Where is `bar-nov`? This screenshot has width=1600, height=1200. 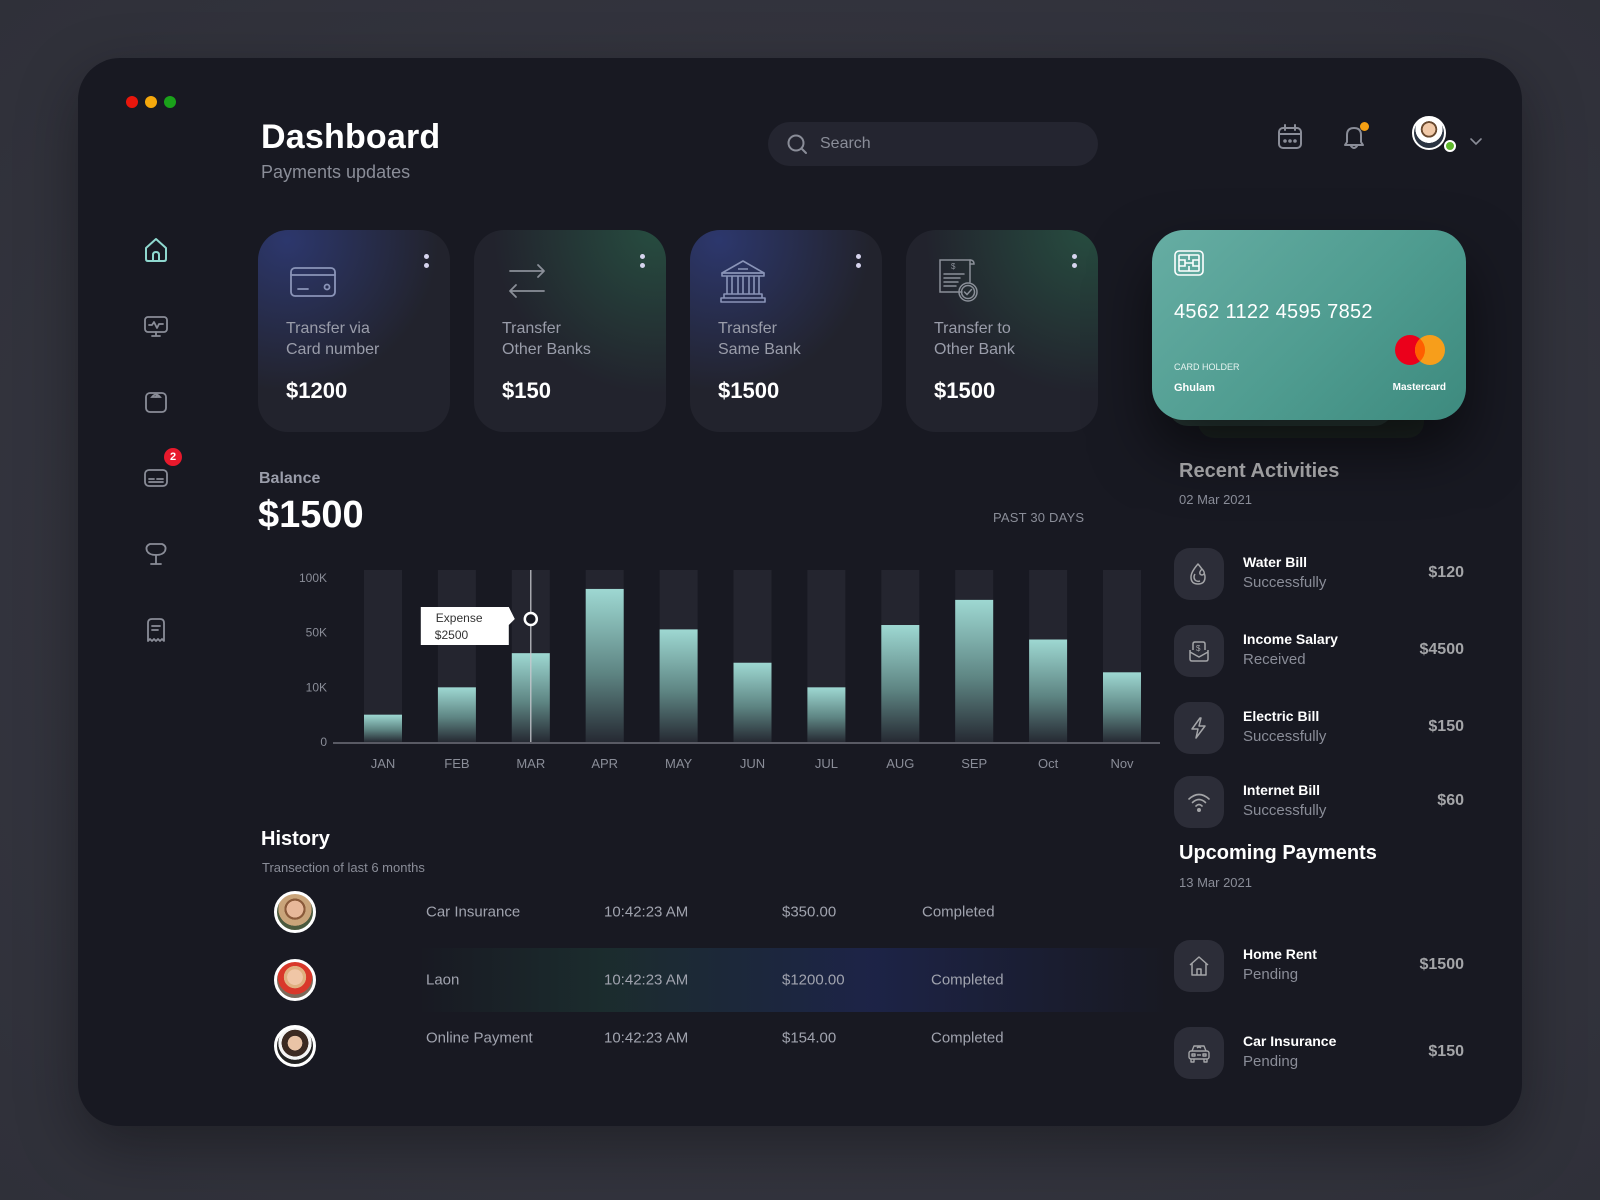 bar-nov is located at coordinates (1122, 707).